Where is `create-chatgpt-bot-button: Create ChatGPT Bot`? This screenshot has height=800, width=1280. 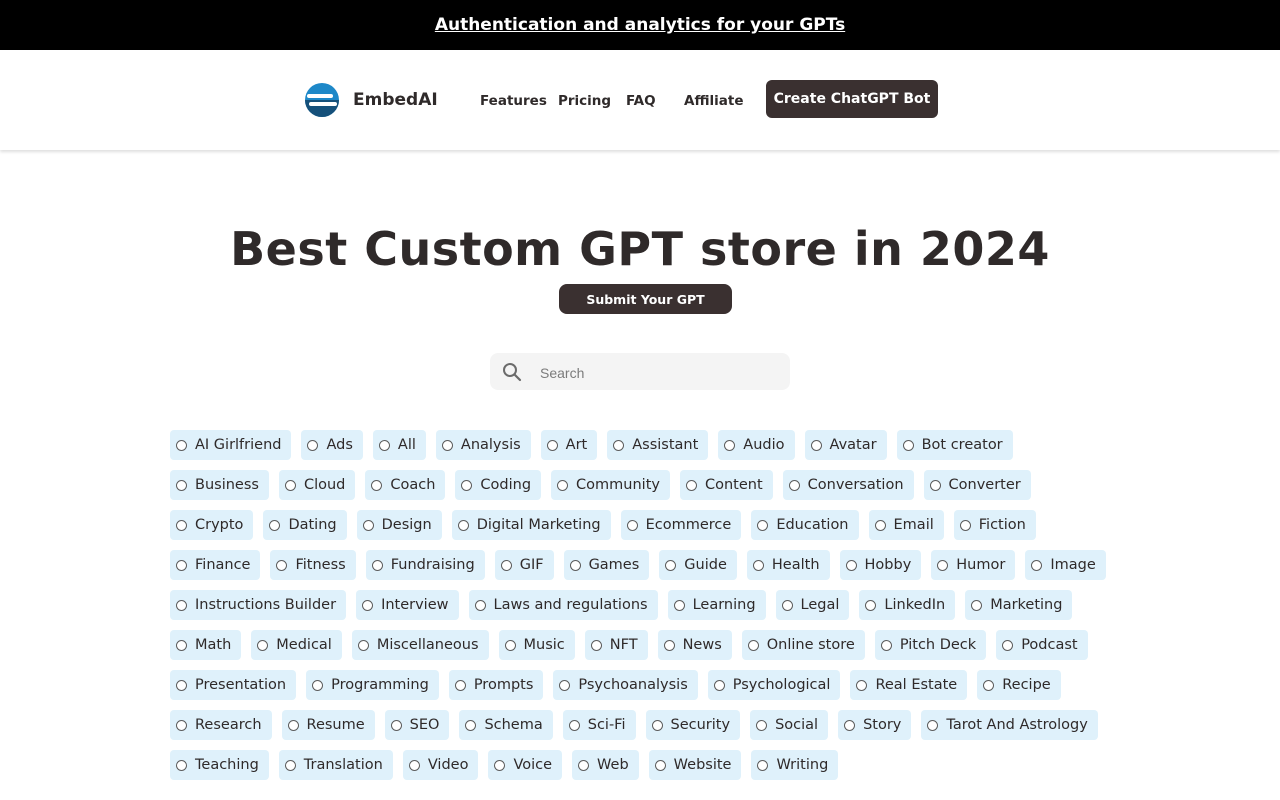
create-chatgpt-bot-button: Create ChatGPT Bot is located at coordinates (852, 99).